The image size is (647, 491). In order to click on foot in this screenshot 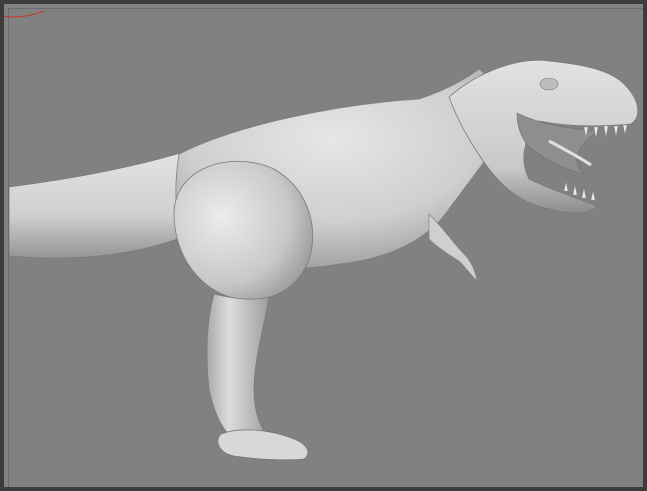, I will do `click(263, 445)`.